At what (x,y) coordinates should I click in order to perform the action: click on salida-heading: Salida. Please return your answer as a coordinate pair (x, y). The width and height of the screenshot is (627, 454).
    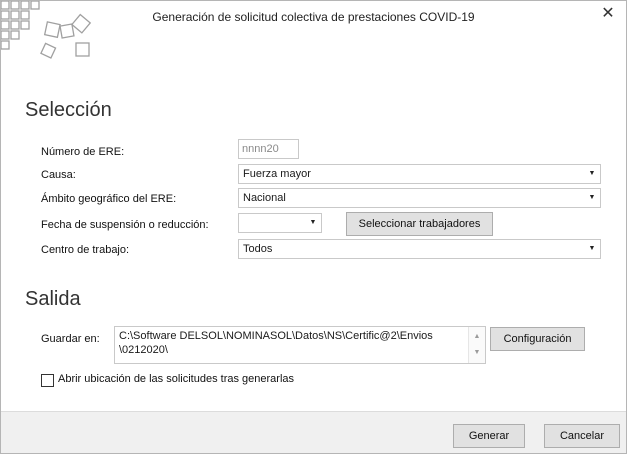
    Looking at the image, I should click on (53, 299).